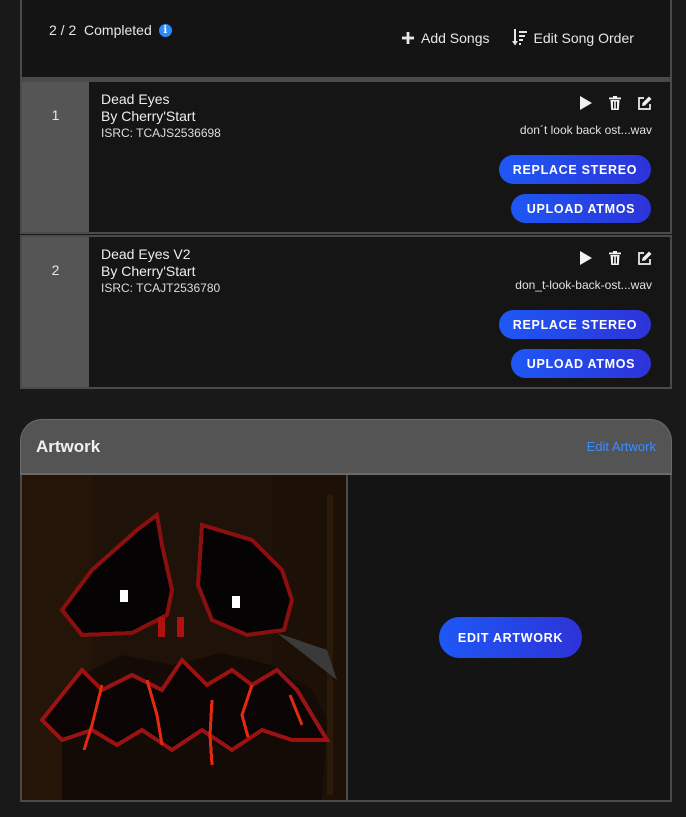  I want to click on edit-song-order-label: Edit Song Order, so click(583, 37).